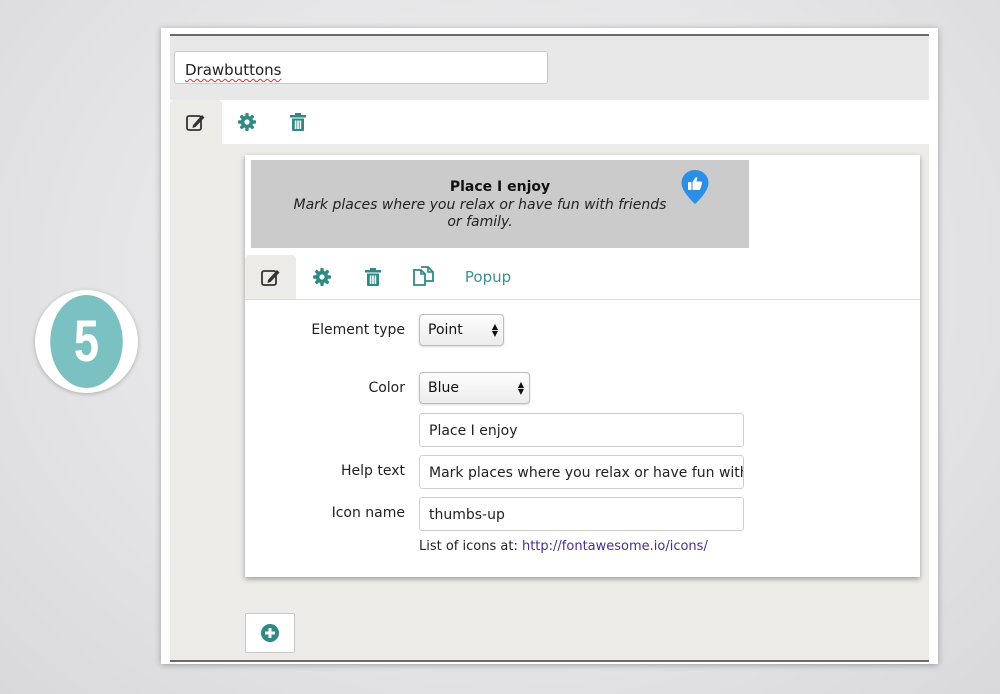  I want to click on step-number: 5, so click(86, 341).